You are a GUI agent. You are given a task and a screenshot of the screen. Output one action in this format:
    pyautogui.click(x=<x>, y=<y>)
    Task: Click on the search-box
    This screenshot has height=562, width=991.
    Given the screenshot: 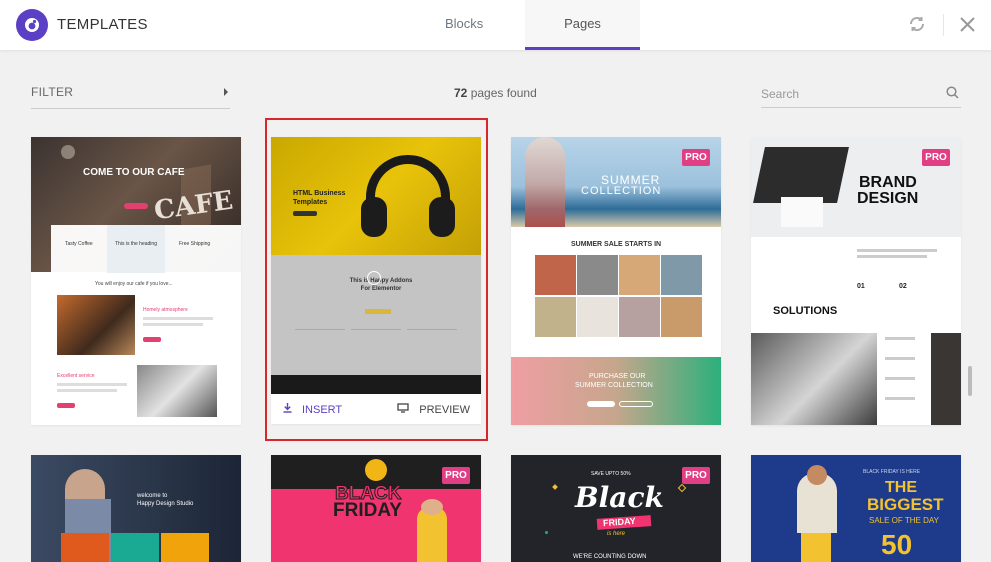 What is the action you would take?
    pyautogui.click(x=861, y=95)
    